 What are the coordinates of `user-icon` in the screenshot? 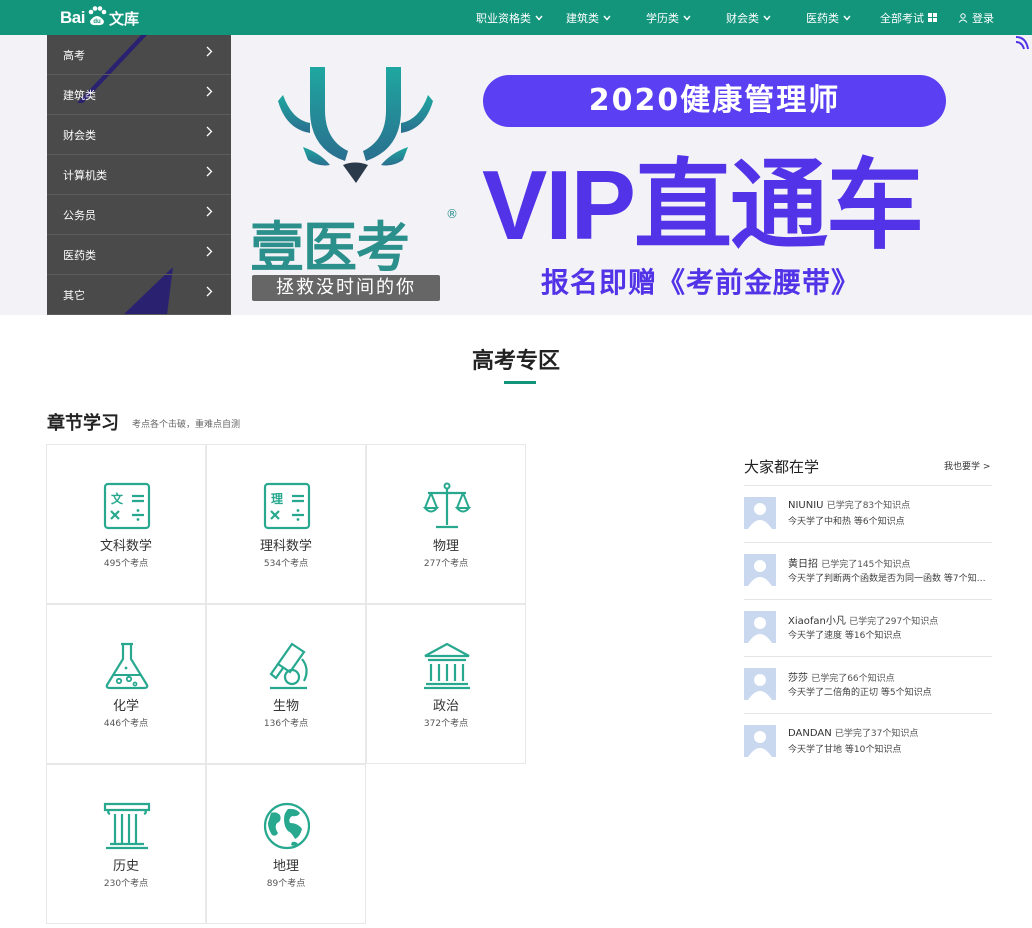 It's located at (963, 17).